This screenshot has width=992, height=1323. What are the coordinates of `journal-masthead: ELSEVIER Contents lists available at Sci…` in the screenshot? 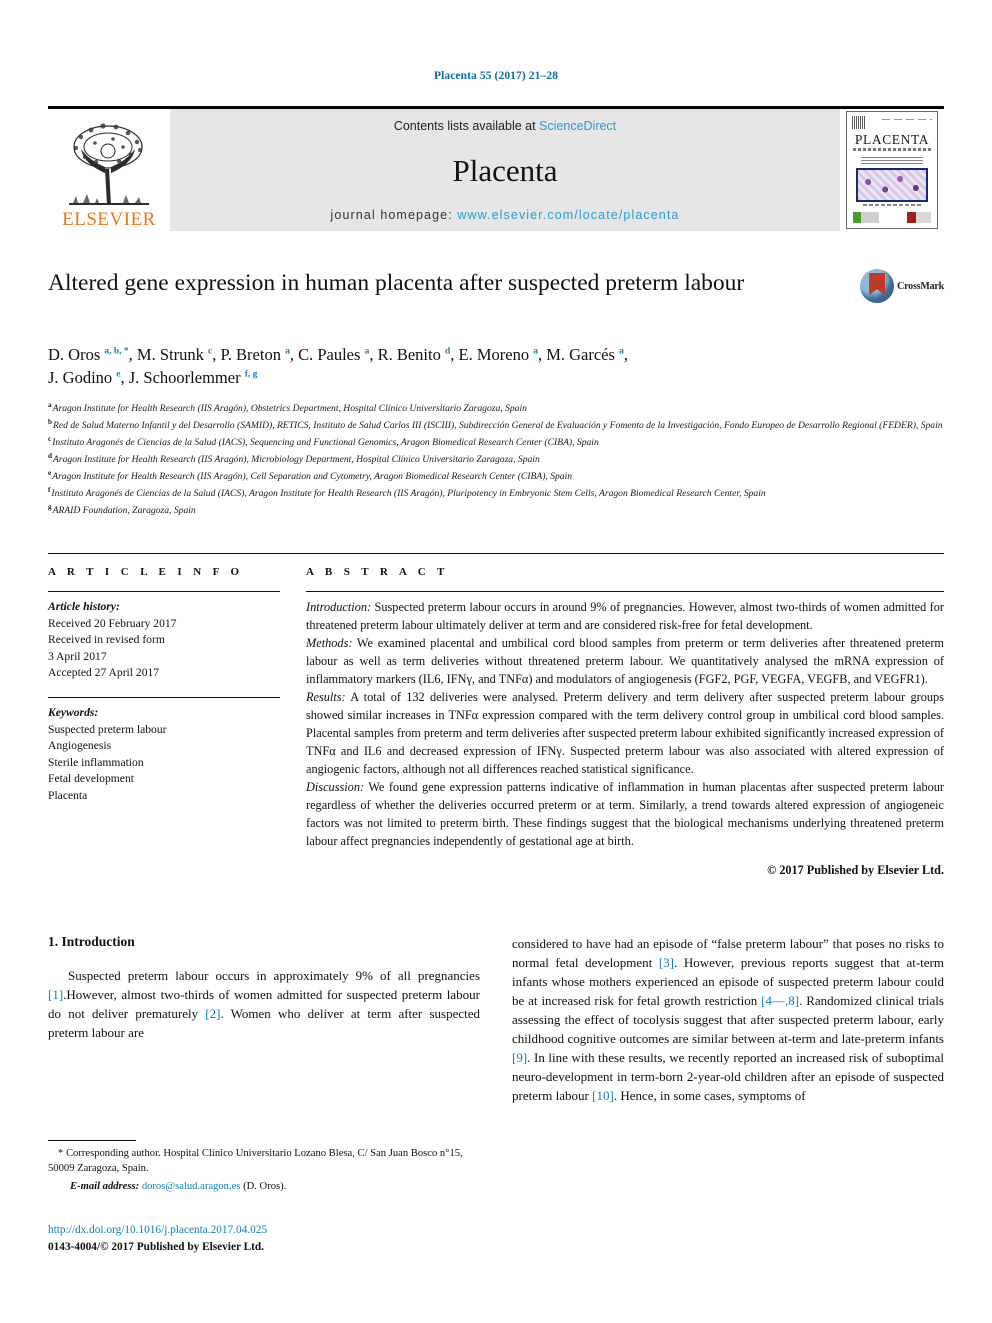 It's located at (496, 168).